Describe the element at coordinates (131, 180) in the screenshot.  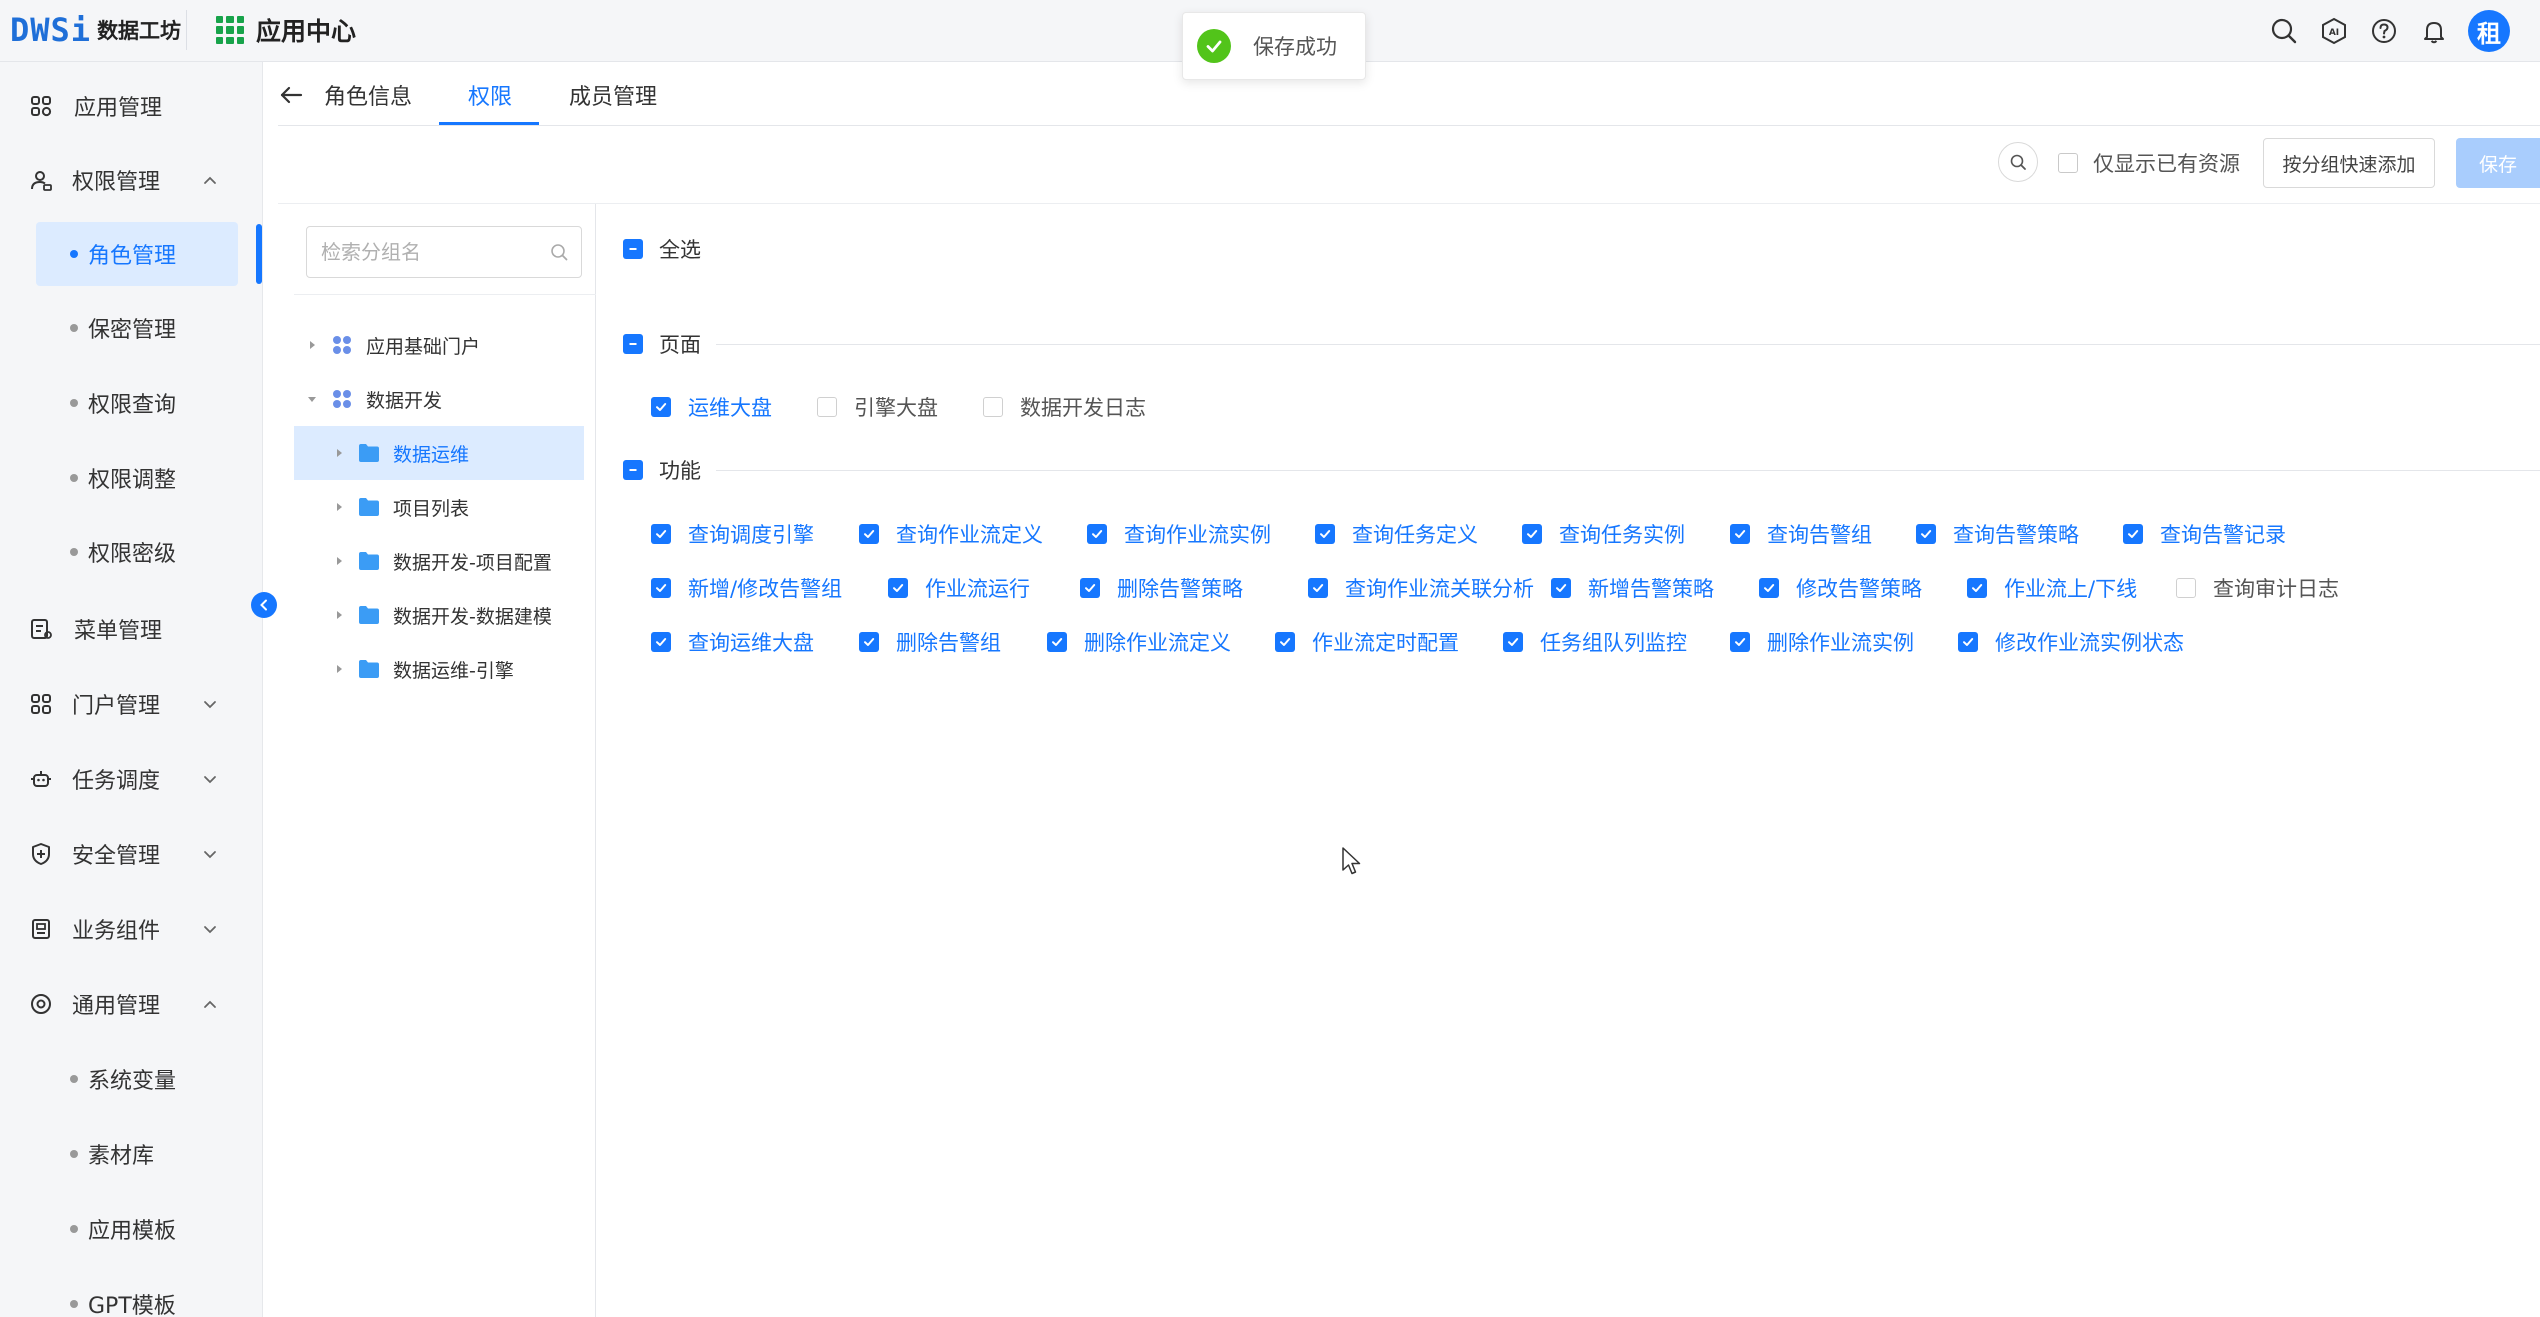
I see `sidebar-item-permission-management: 权限管理` at that location.